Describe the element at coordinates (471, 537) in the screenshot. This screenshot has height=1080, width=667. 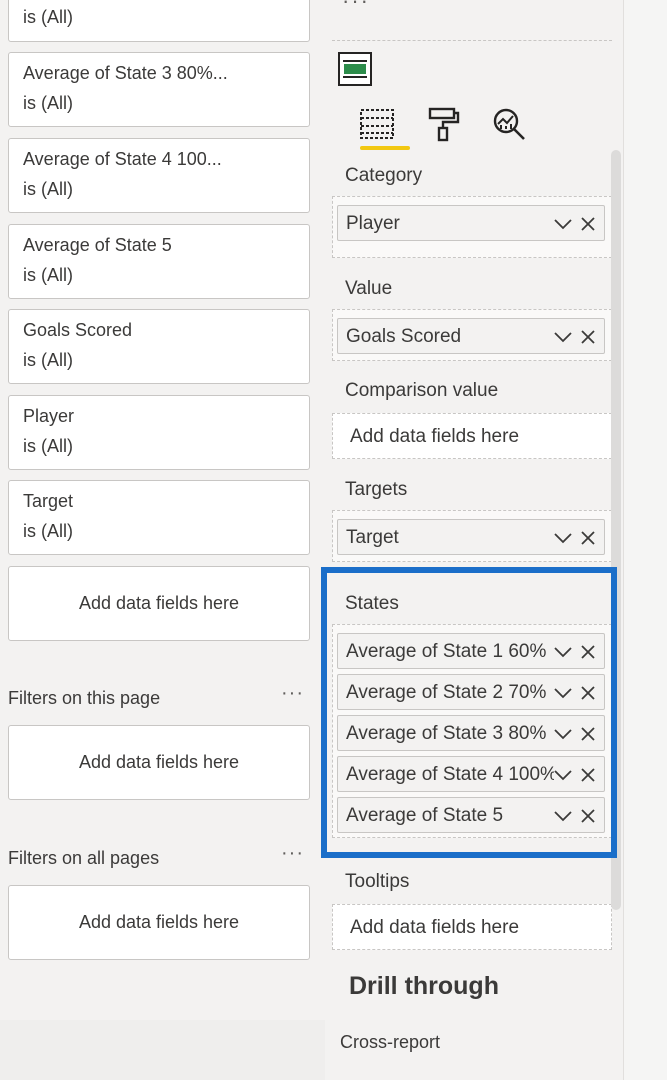
I see `targets-field-pill: Target` at that location.